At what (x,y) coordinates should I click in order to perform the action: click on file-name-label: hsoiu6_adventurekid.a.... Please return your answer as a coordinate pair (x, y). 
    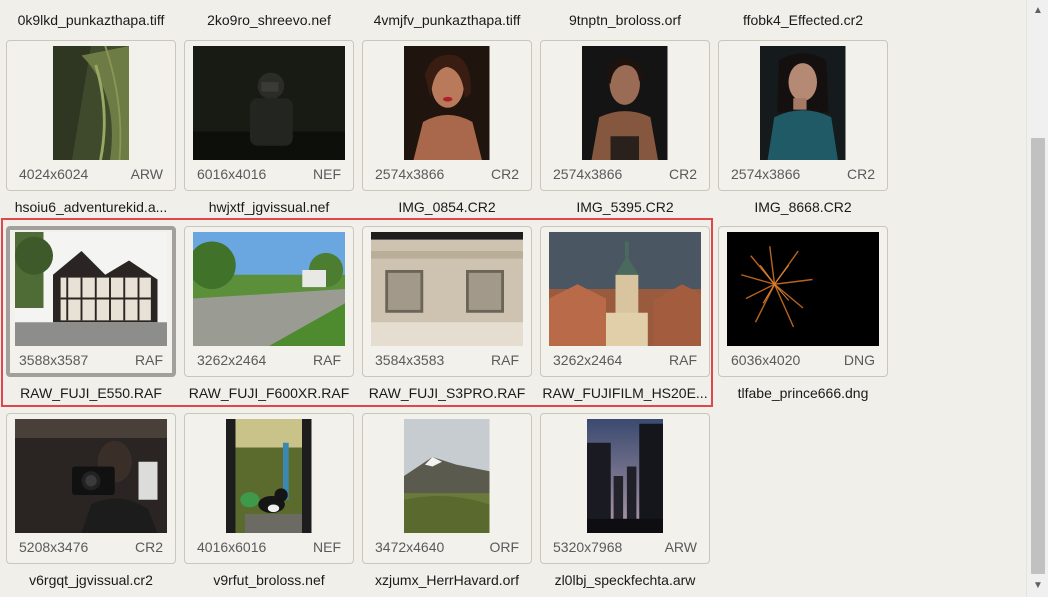
    Looking at the image, I should click on (91, 207).